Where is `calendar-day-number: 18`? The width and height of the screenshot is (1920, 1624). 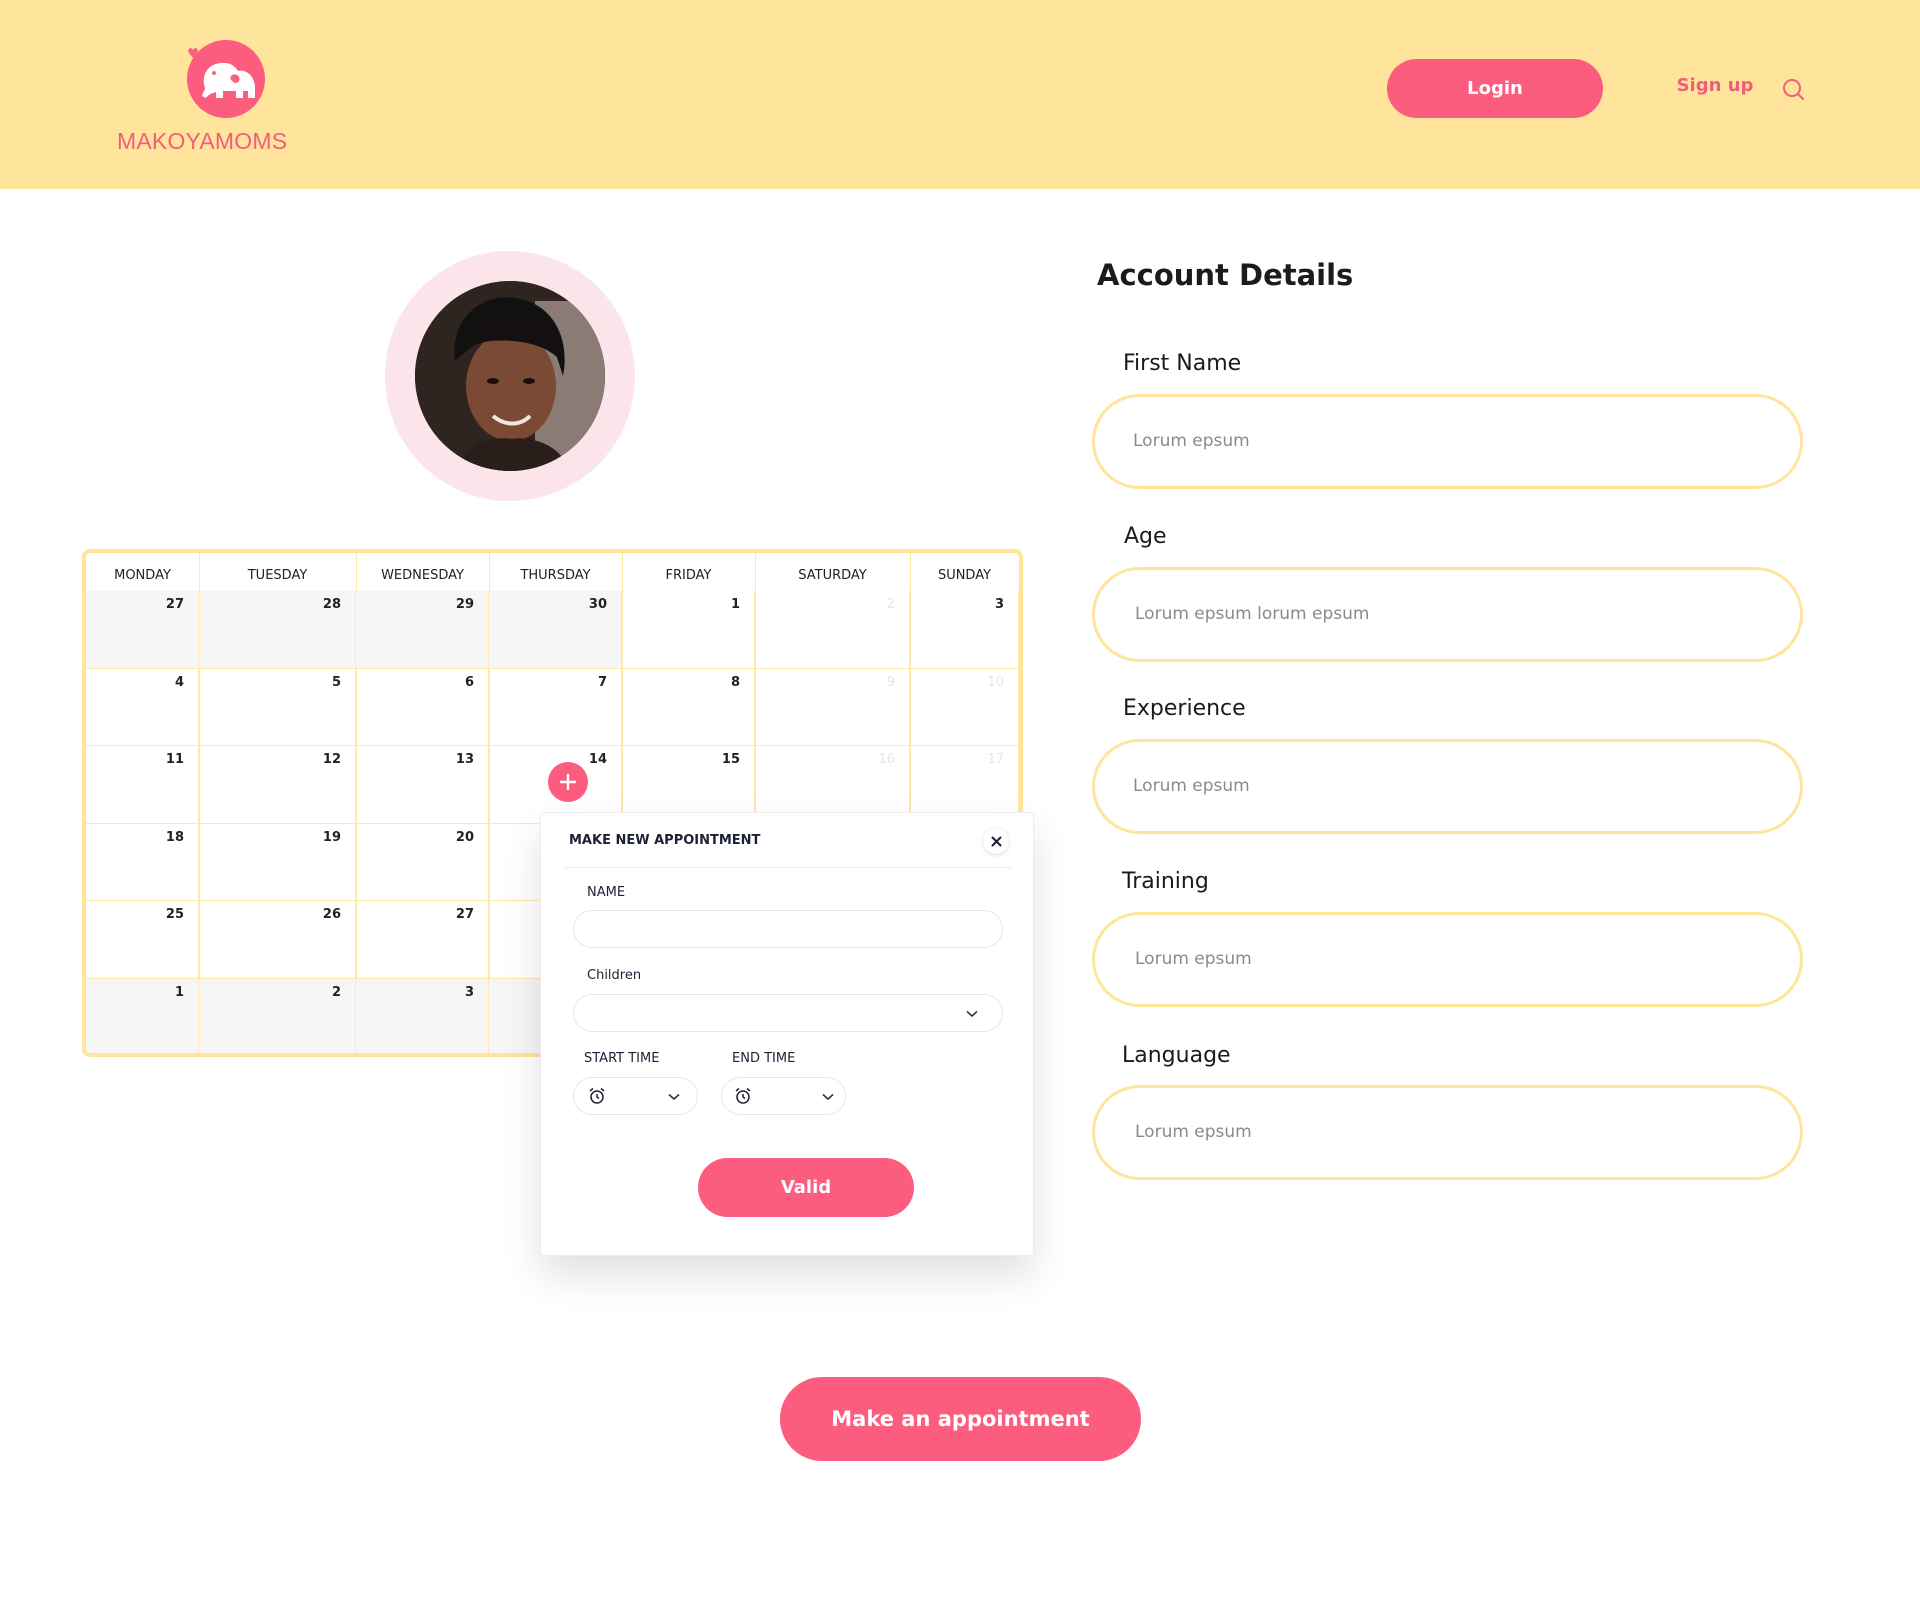
calendar-day-number: 18 is located at coordinates (174, 837).